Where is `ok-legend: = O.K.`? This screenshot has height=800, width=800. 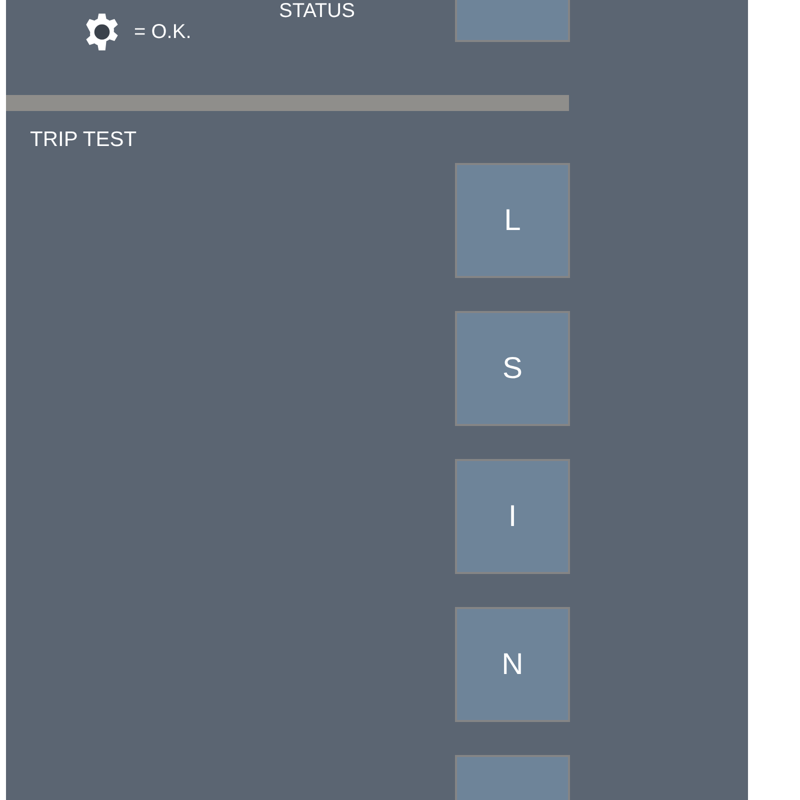
ok-legend: = O.K. is located at coordinates (163, 32).